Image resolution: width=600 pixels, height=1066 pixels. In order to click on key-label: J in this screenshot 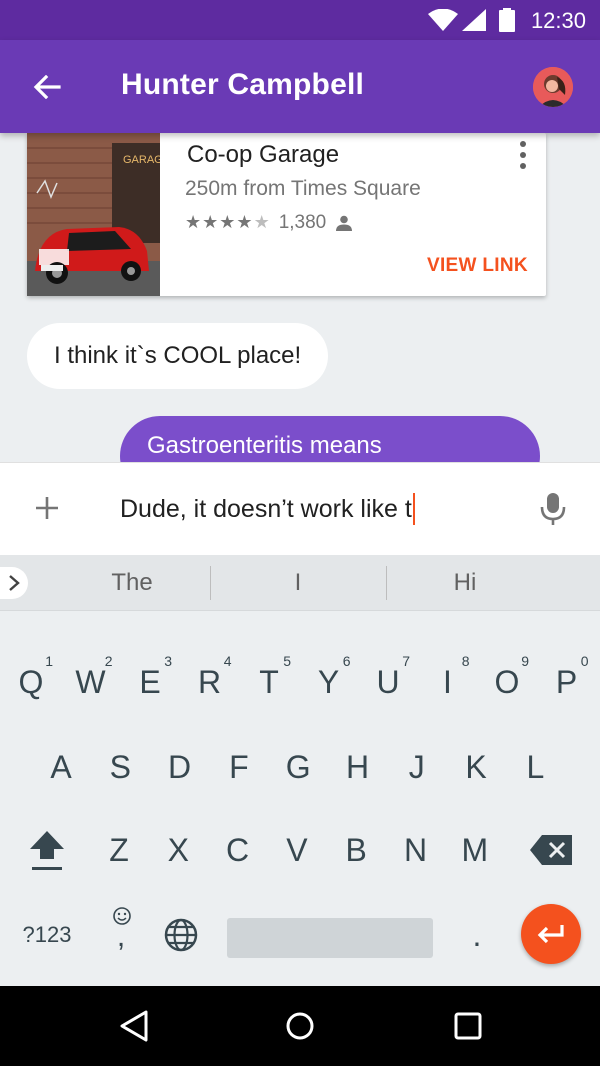, I will do `click(416, 766)`.